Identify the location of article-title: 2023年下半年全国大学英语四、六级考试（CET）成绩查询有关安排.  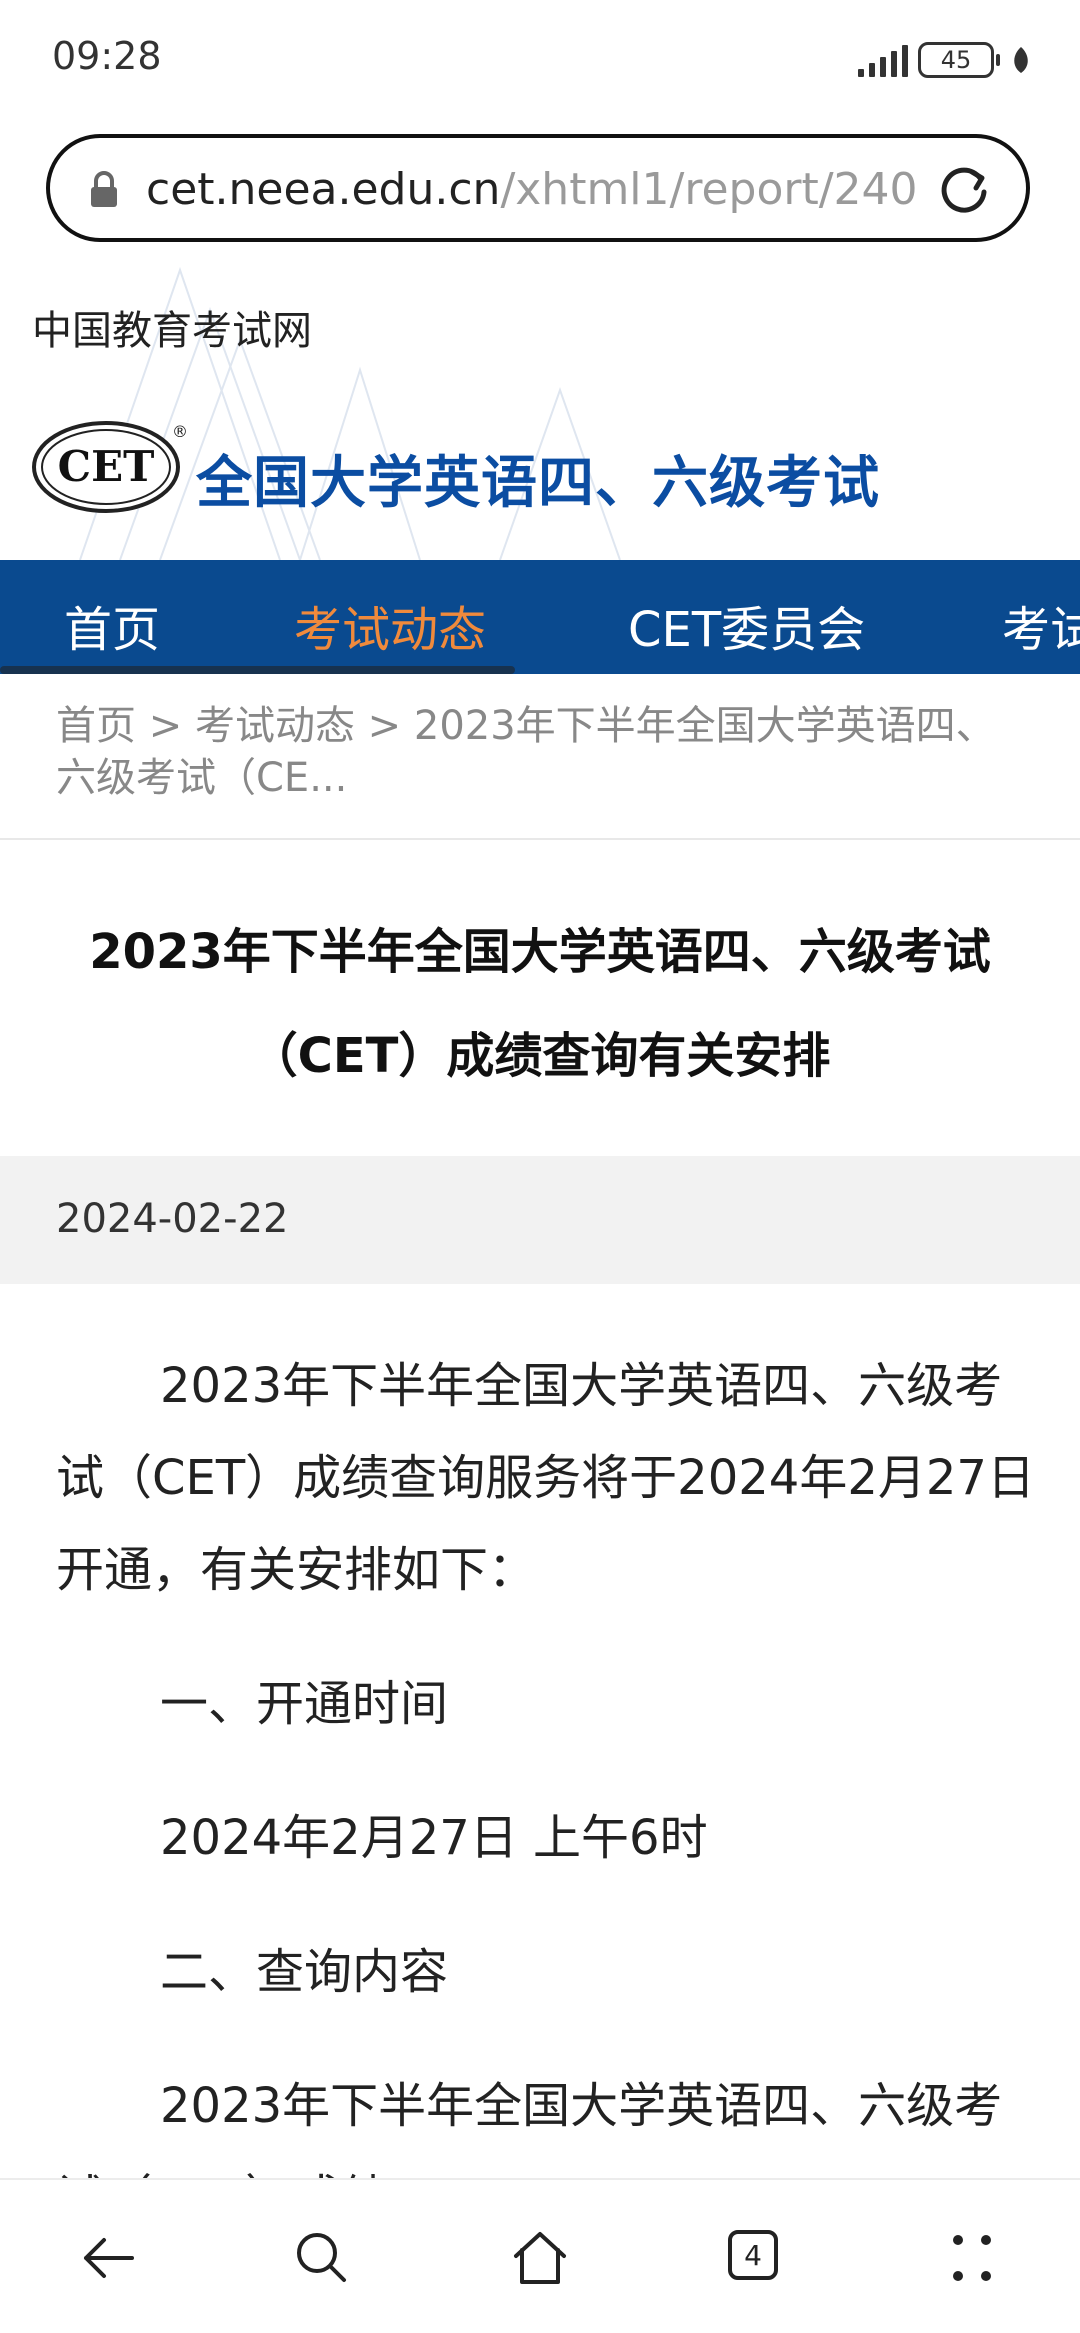
(540, 1004).